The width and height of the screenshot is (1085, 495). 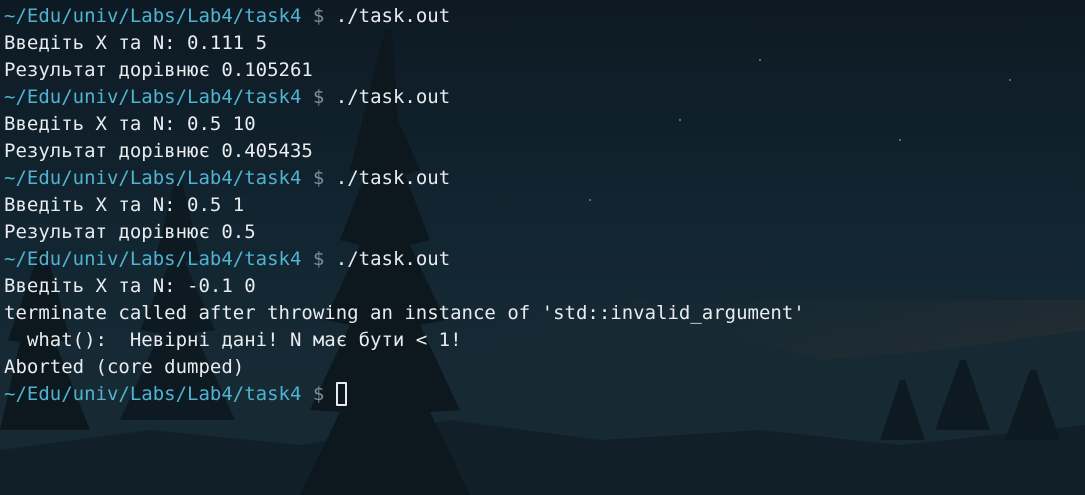 What do you see at coordinates (158, 70) in the screenshot?
I see `output-line: Результат дорівнює 0.105261` at bounding box center [158, 70].